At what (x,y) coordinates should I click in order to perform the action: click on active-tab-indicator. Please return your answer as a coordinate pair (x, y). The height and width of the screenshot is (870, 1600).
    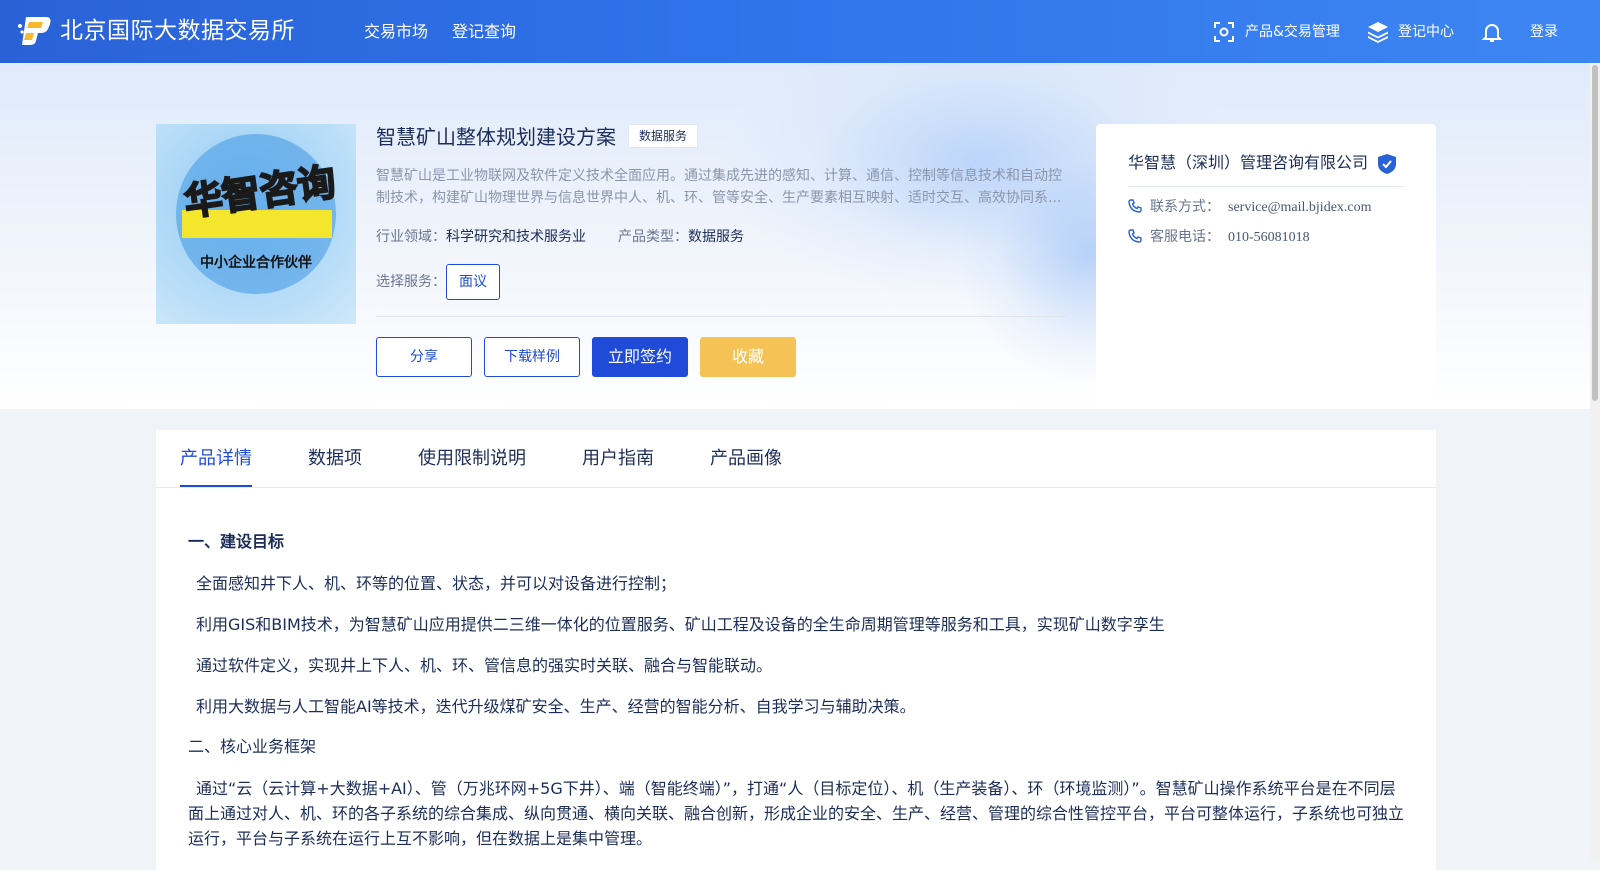
    Looking at the image, I should click on (216, 486).